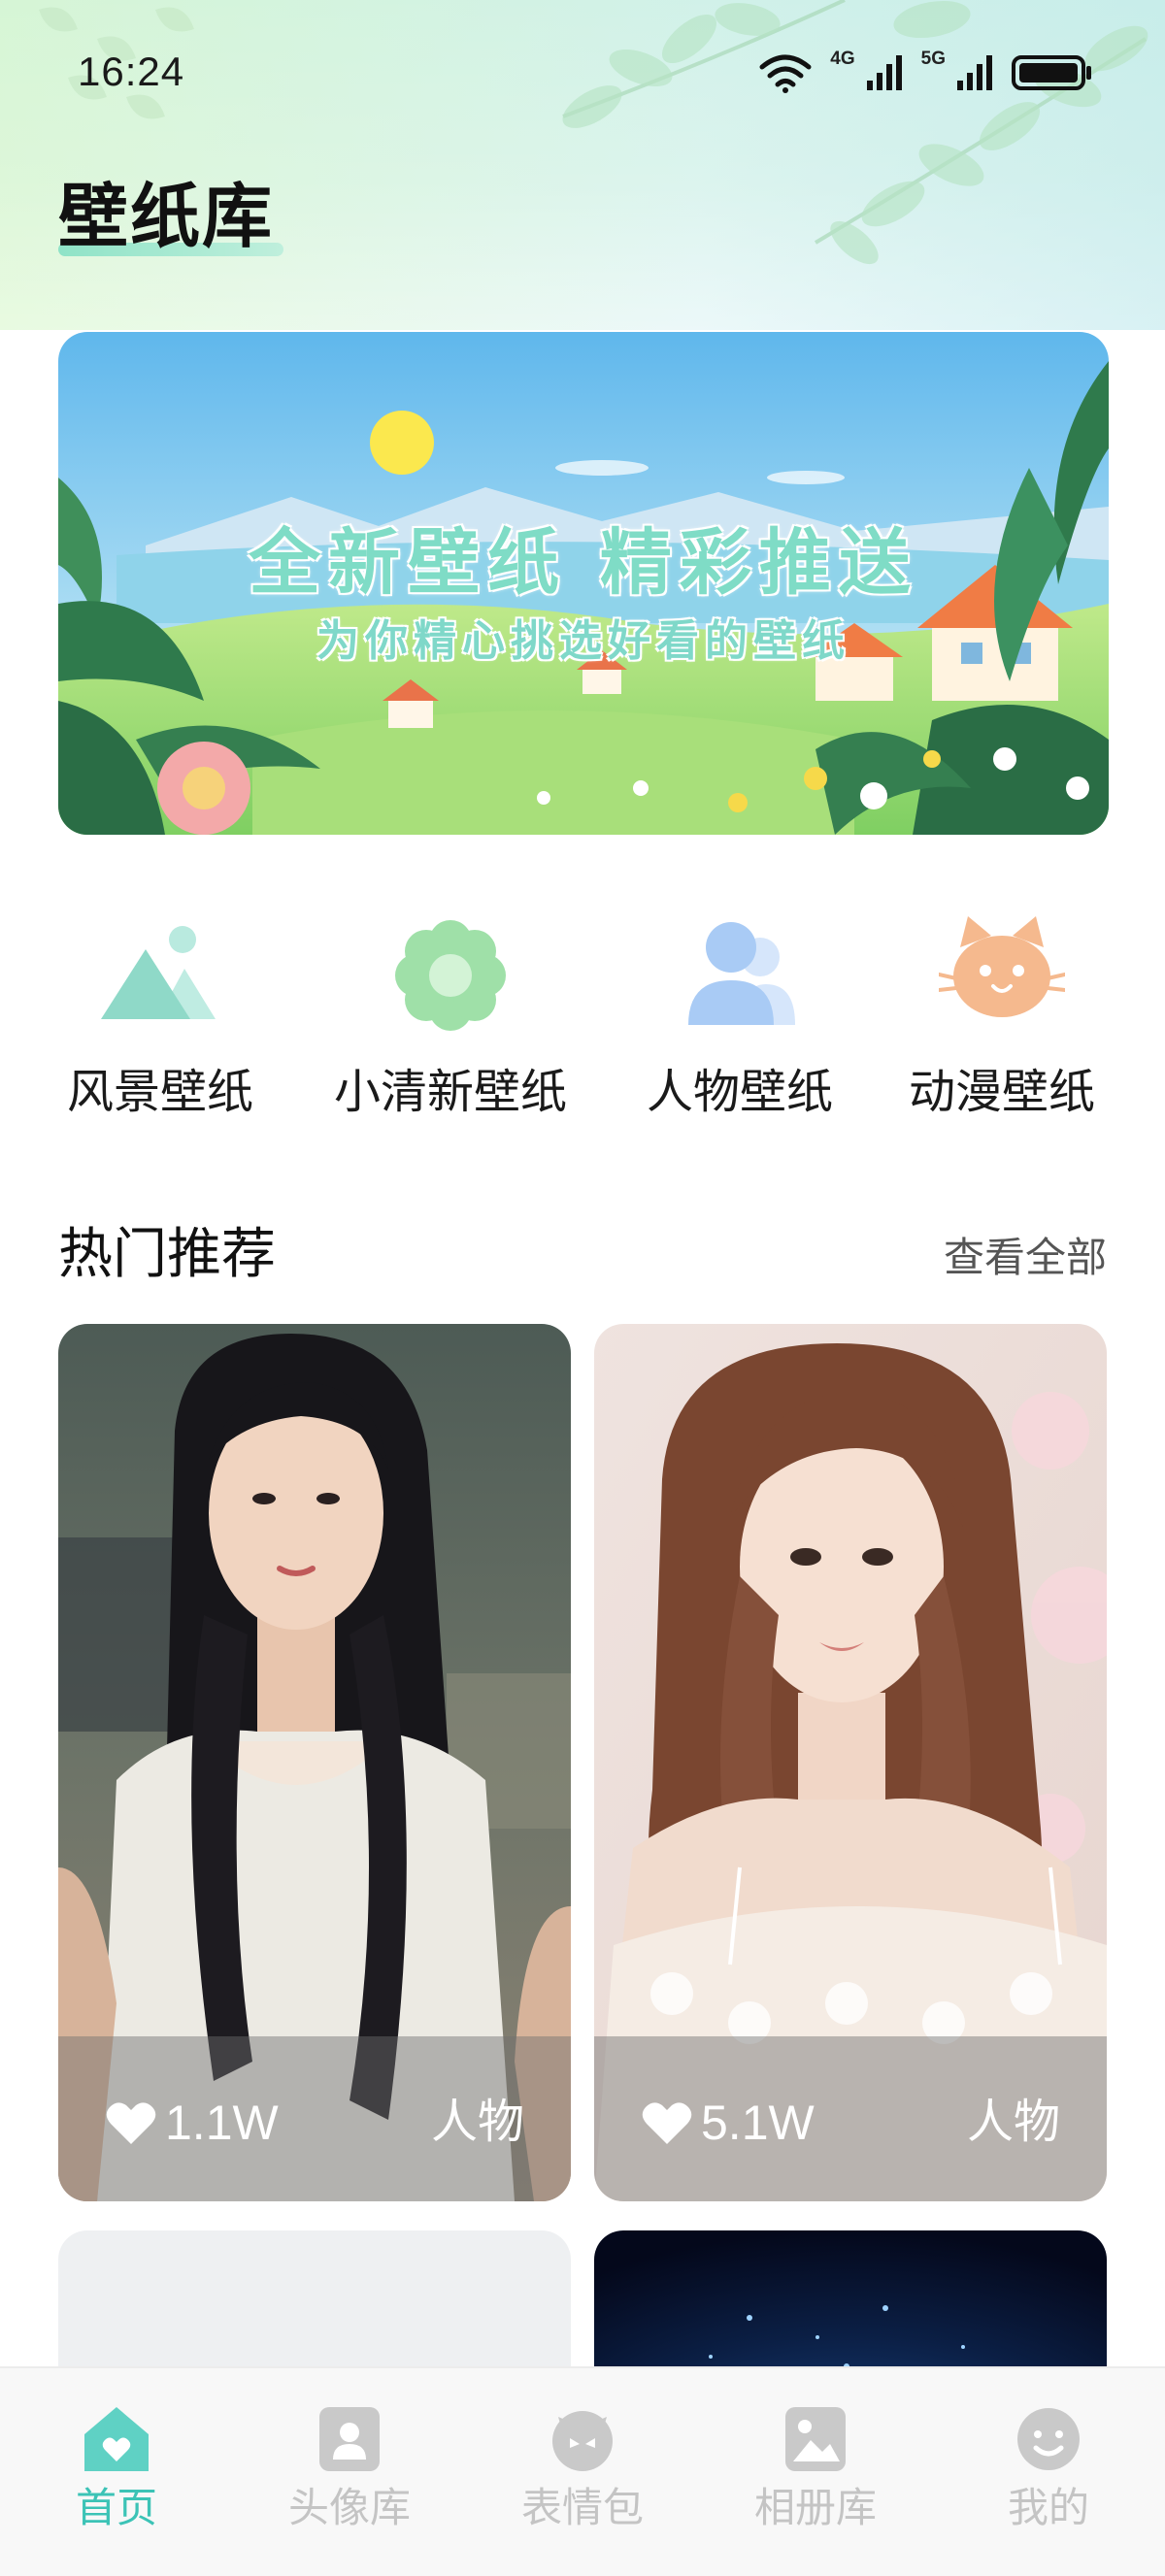  What do you see at coordinates (741, 973) in the screenshot?
I see `people-icon` at bounding box center [741, 973].